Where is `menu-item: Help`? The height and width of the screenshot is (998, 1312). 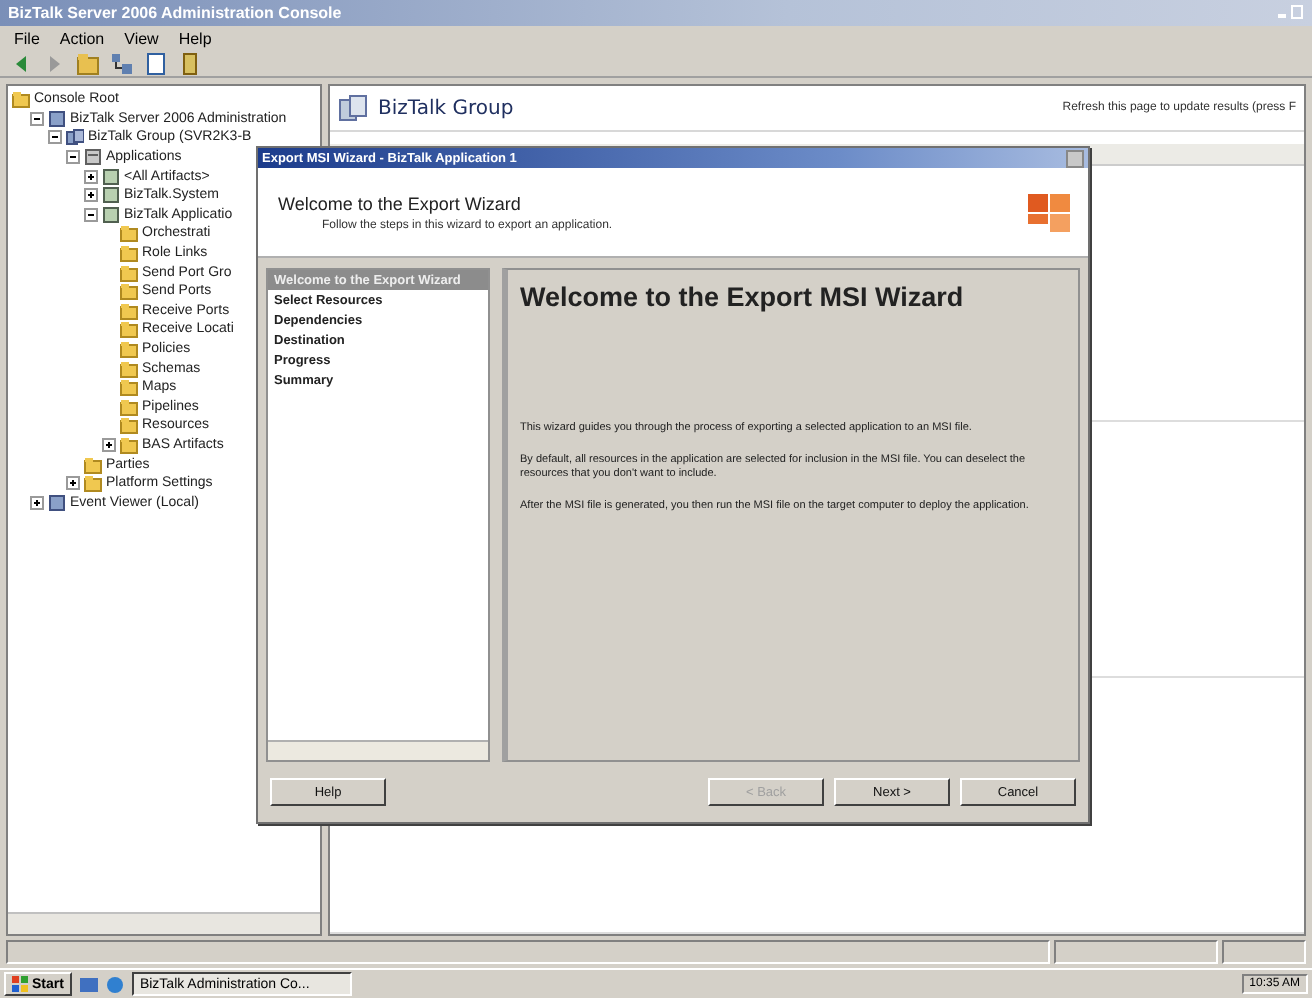
menu-item: Help is located at coordinates (195, 38).